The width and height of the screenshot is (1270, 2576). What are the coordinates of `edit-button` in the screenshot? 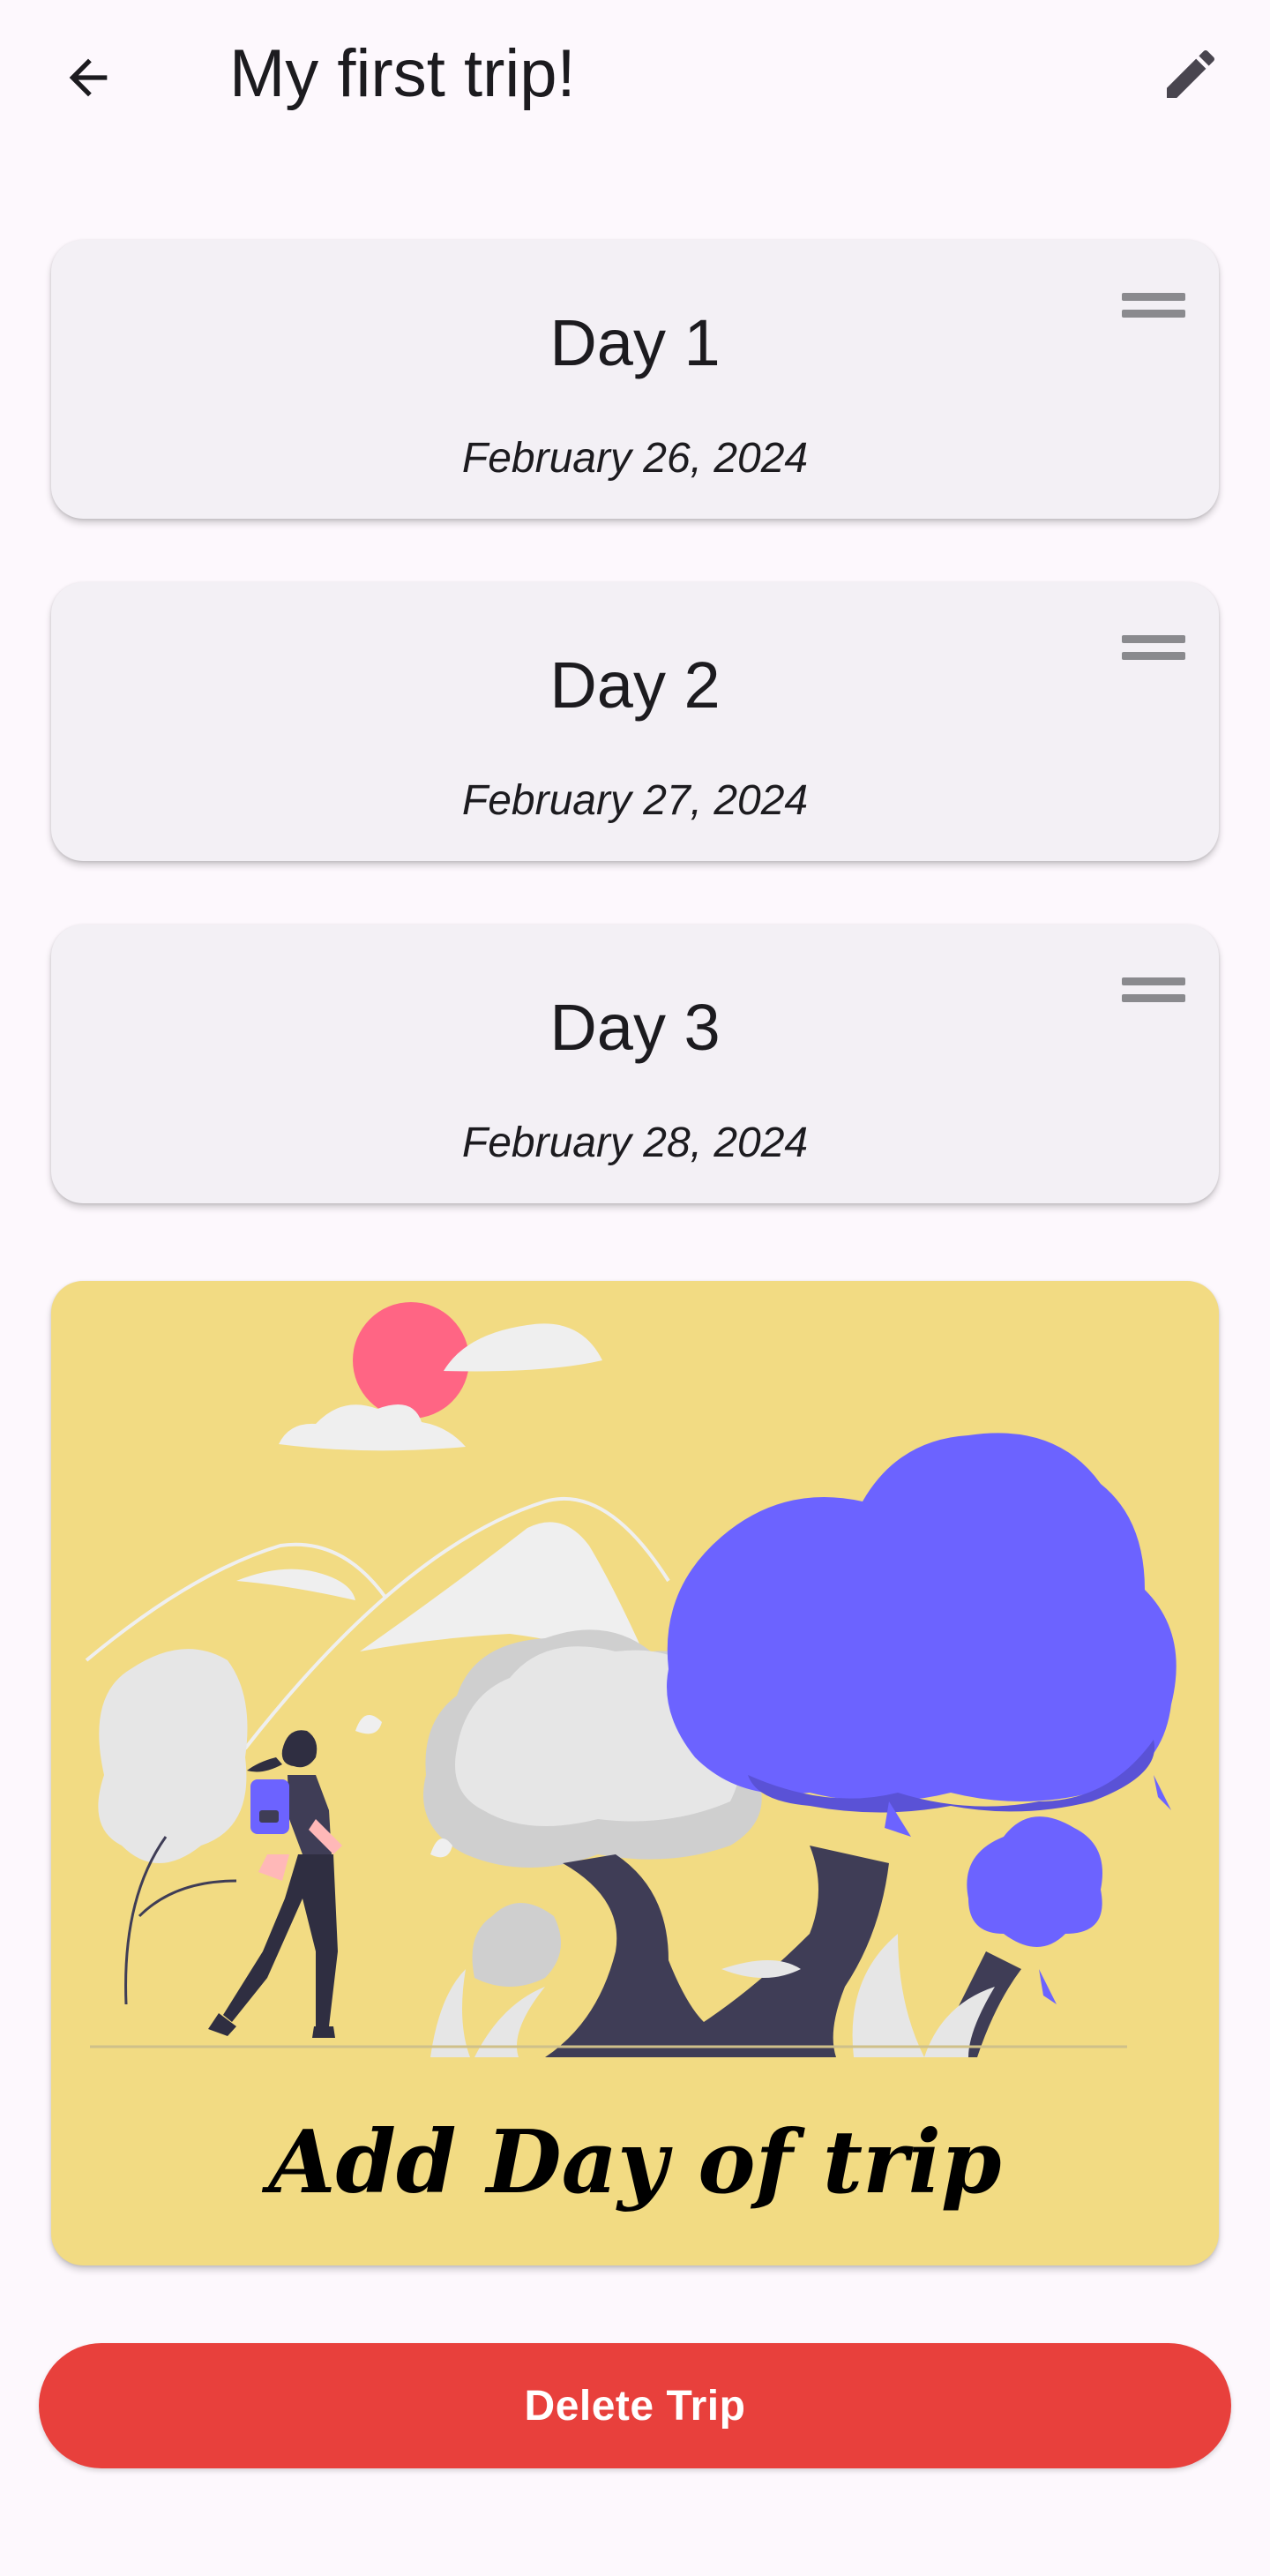 It's located at (1191, 74).